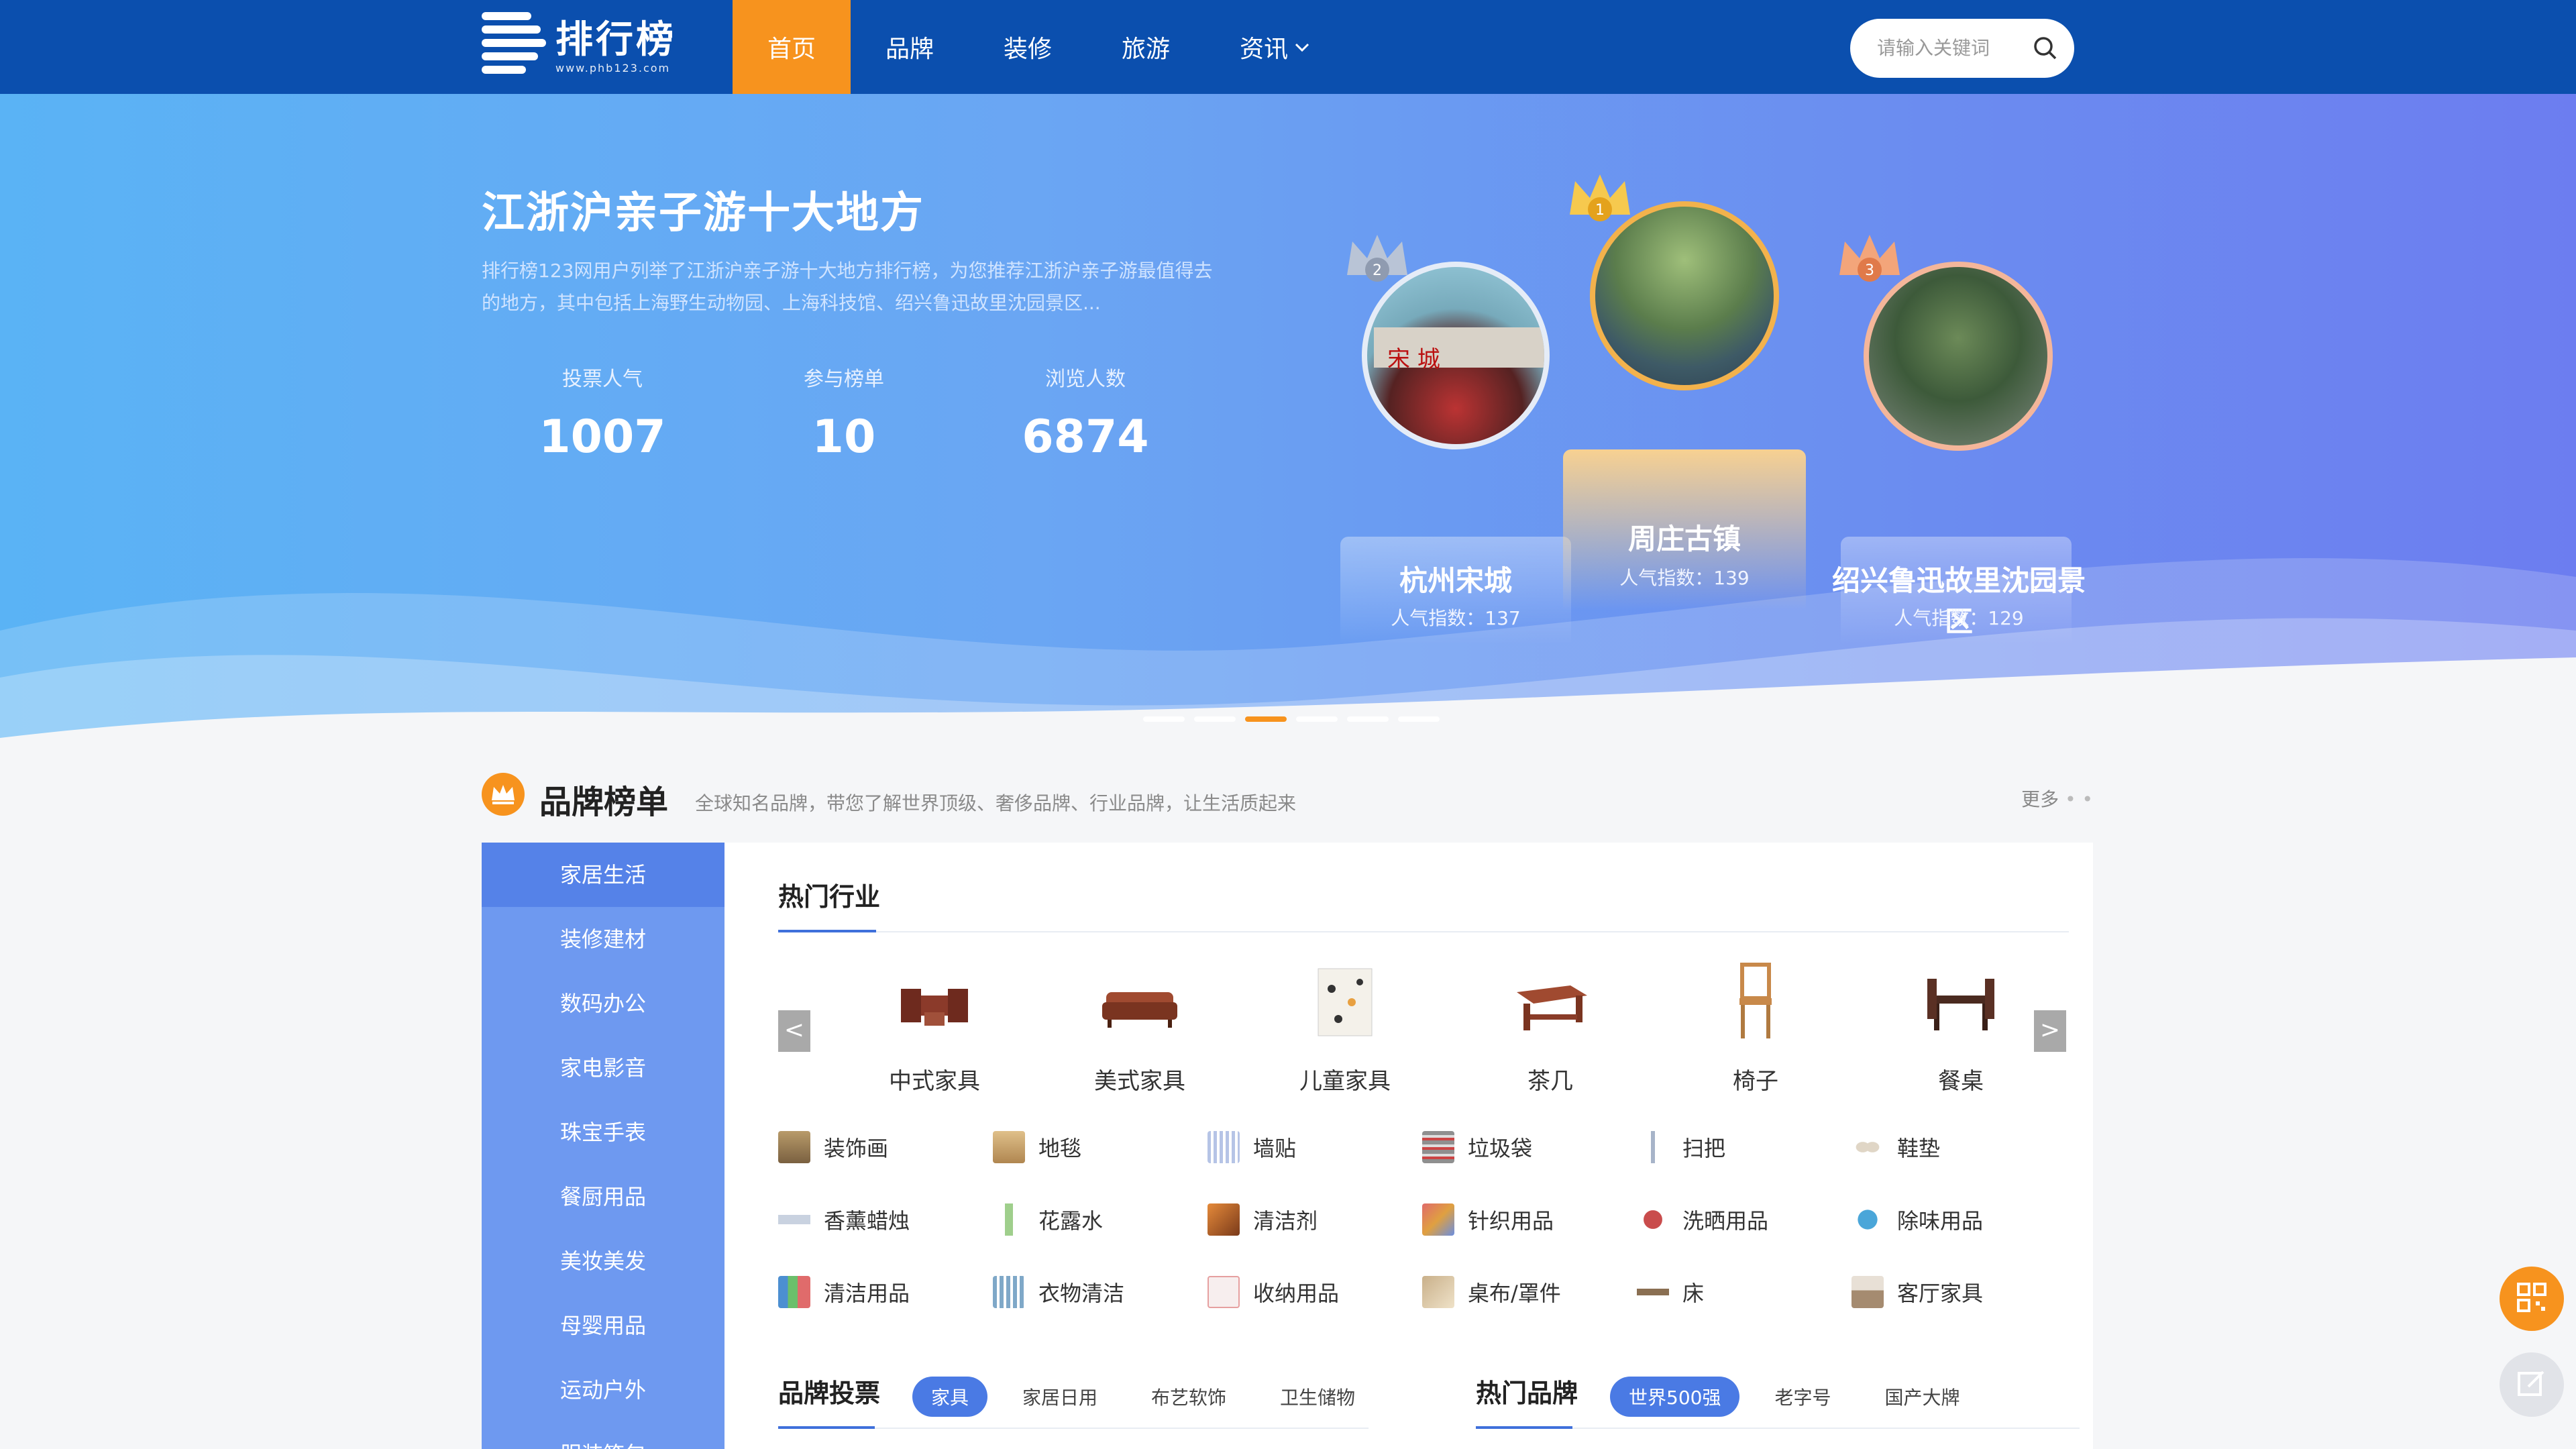  What do you see at coordinates (794, 1147) in the screenshot?
I see `painting-icon` at bounding box center [794, 1147].